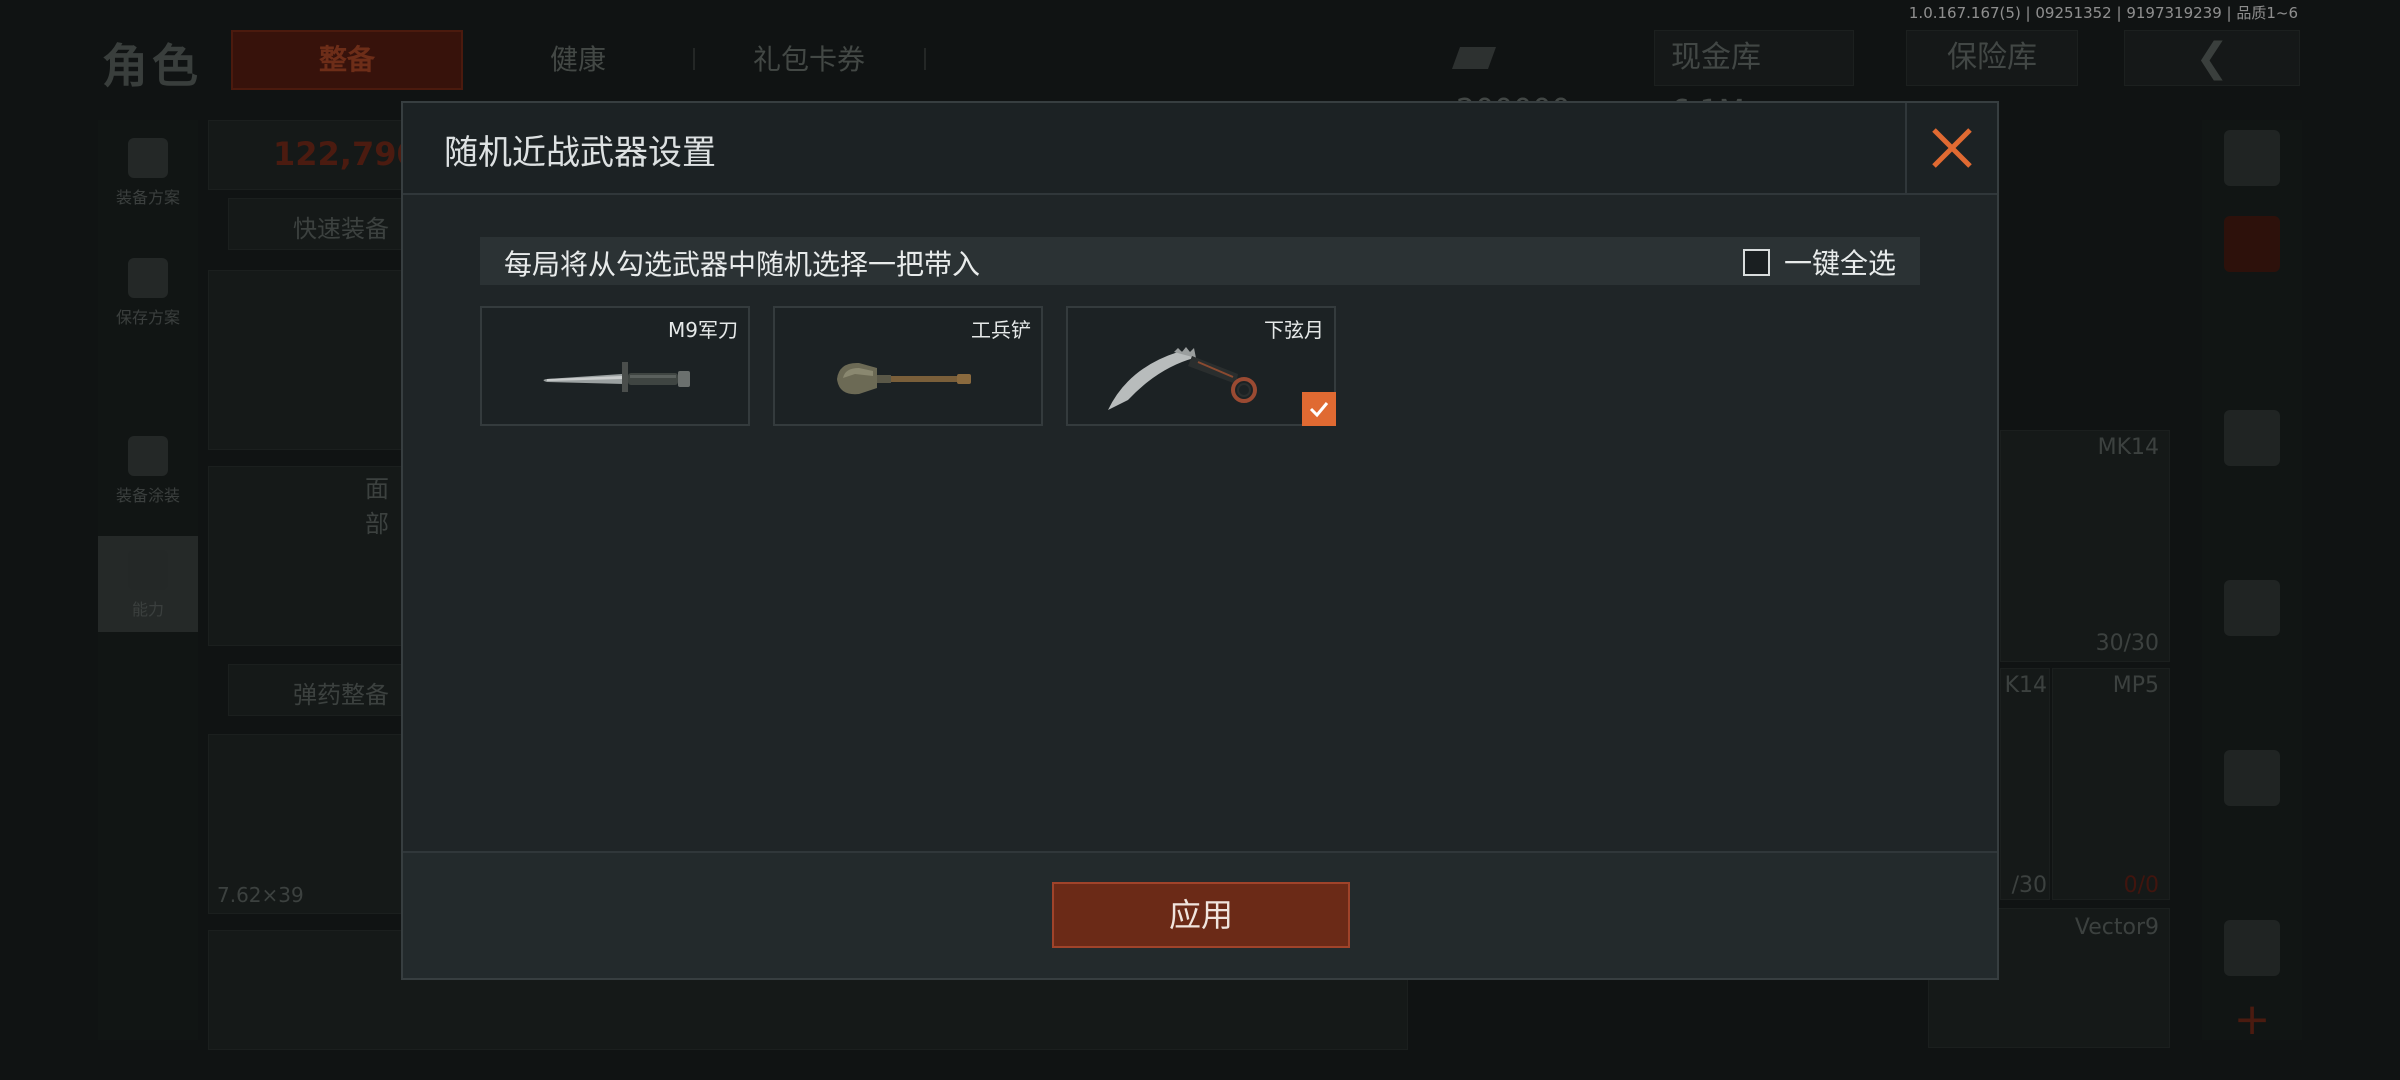 Image resolution: width=2400 pixels, height=1080 pixels. What do you see at coordinates (580, 153) in the screenshot?
I see `modal-title: 随机近战武器设置` at bounding box center [580, 153].